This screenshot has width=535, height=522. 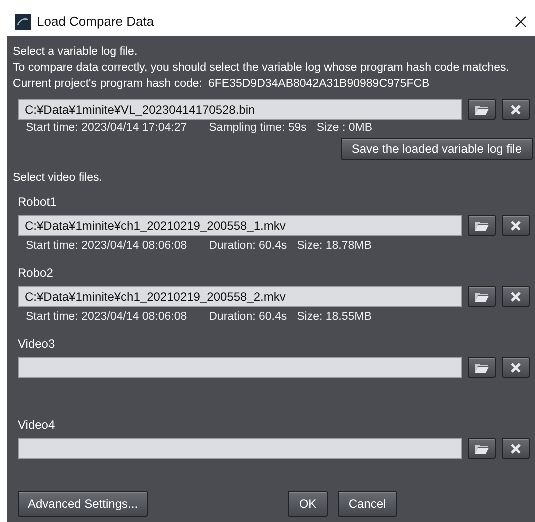 I want to click on ok-button: OK, so click(x=308, y=504).